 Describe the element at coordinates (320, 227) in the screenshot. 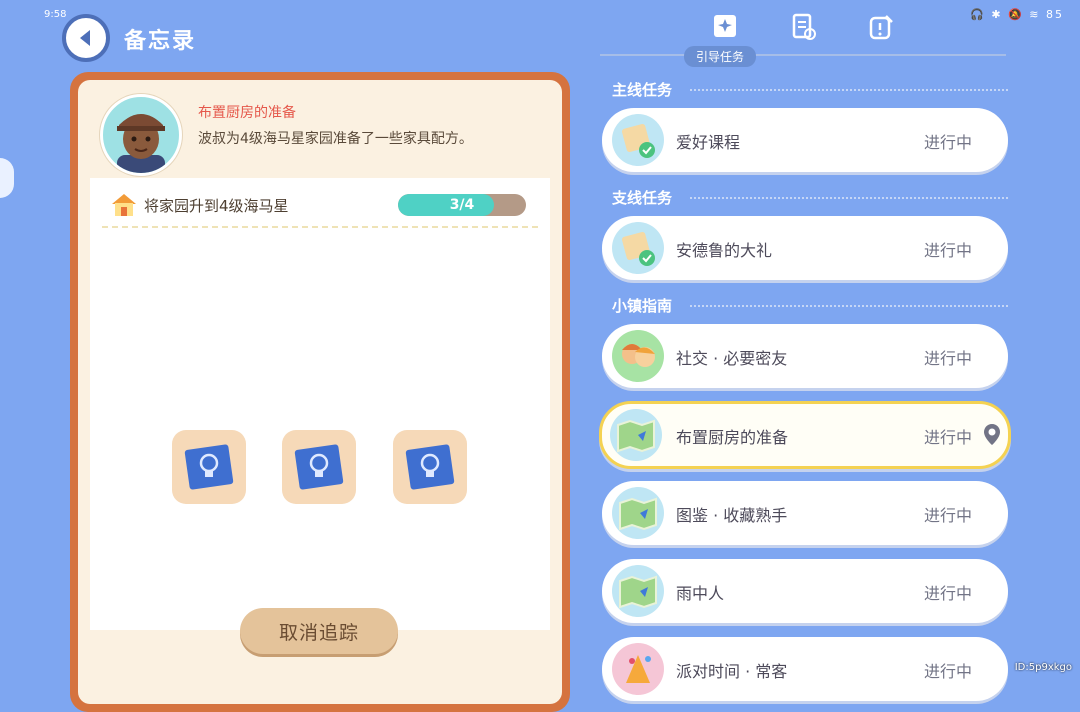

I see `divider` at that location.